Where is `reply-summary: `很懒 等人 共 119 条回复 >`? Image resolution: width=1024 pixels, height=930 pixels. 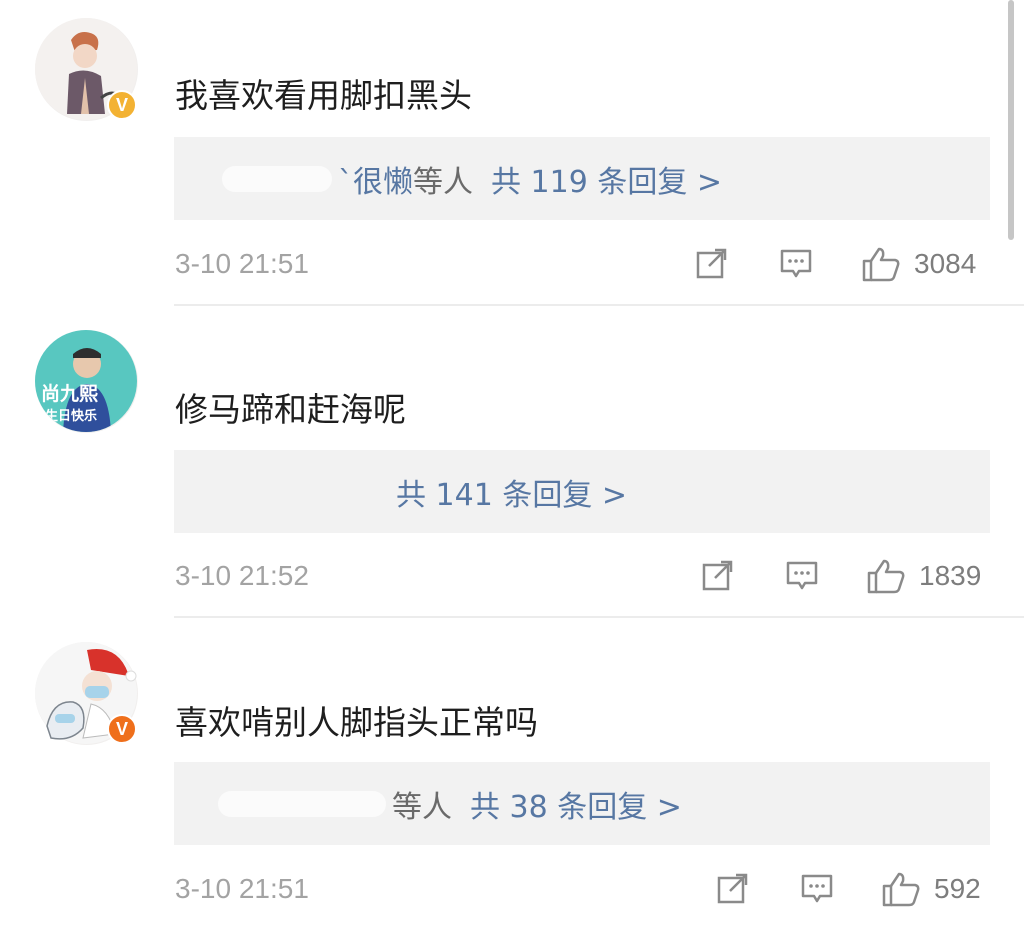
reply-summary: `很懒 等人 共 119 条回复 > is located at coordinates (582, 178).